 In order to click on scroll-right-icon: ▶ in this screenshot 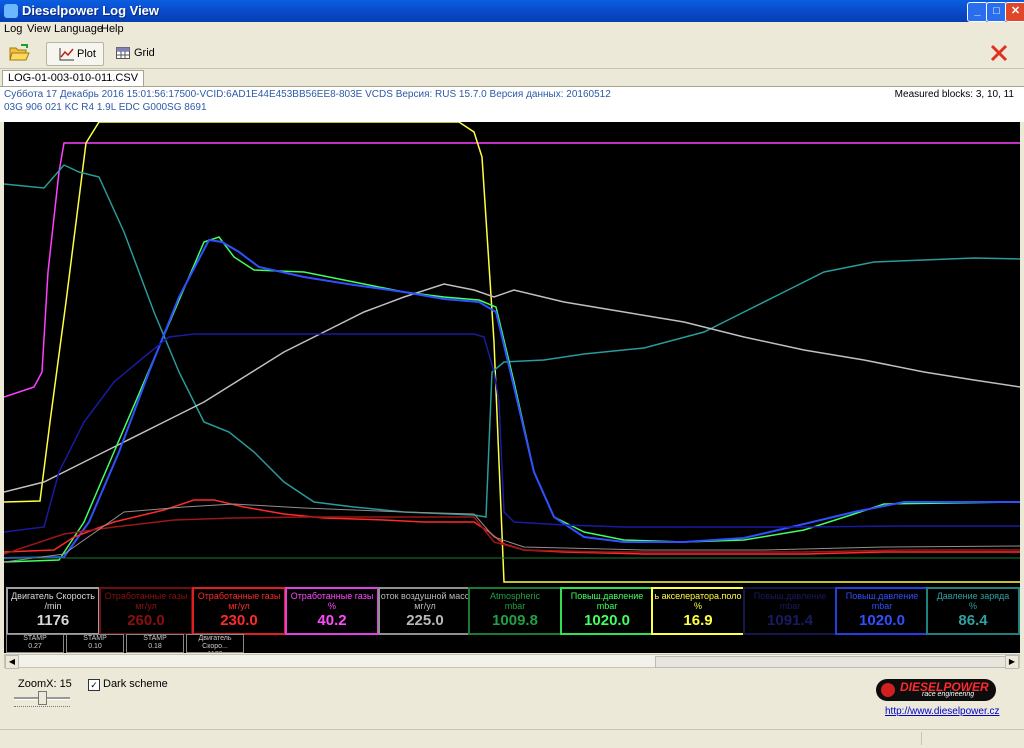, I will do `click(1012, 662)`.